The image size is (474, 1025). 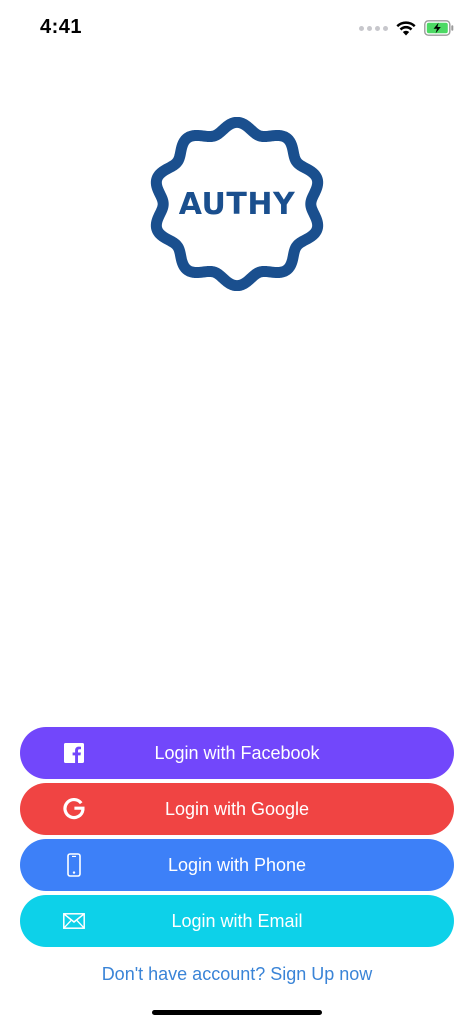 I want to click on login-google-label: Login with Google, so click(x=237, y=808).